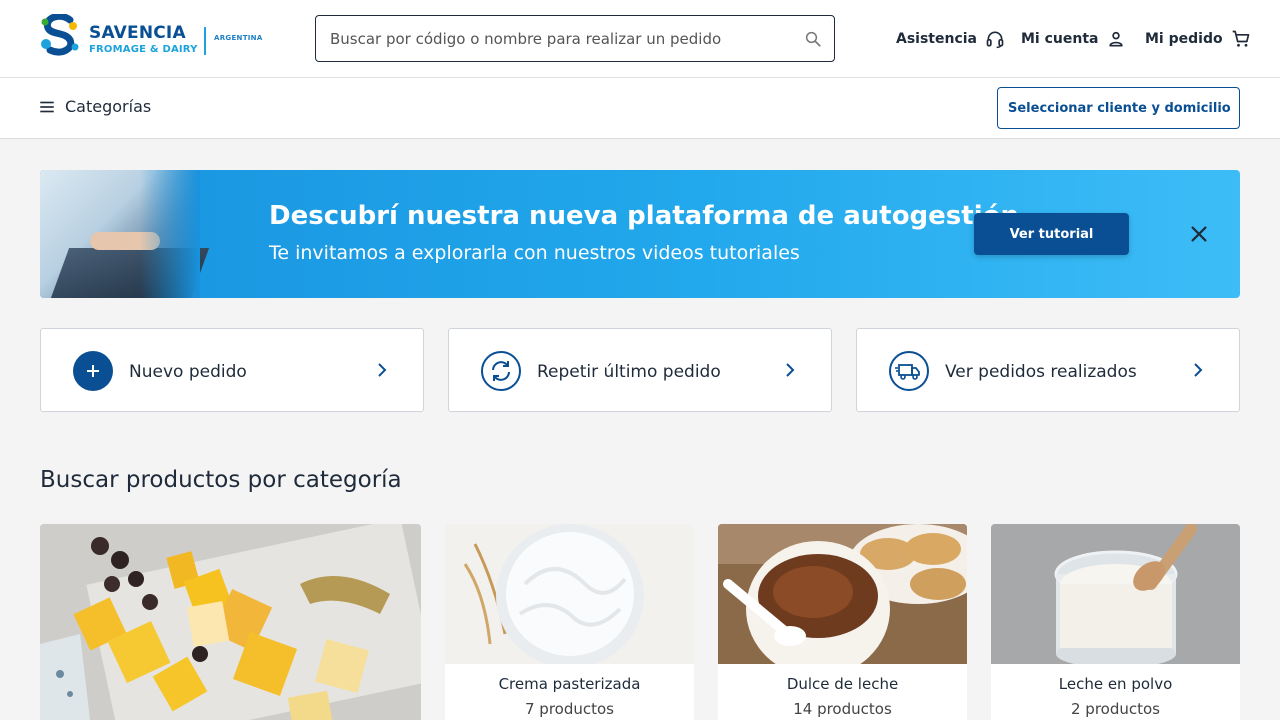 Image resolution: width=1280 pixels, height=720 pixels. Describe the element at coordinates (995, 40) in the screenshot. I see `headset-icon` at that location.